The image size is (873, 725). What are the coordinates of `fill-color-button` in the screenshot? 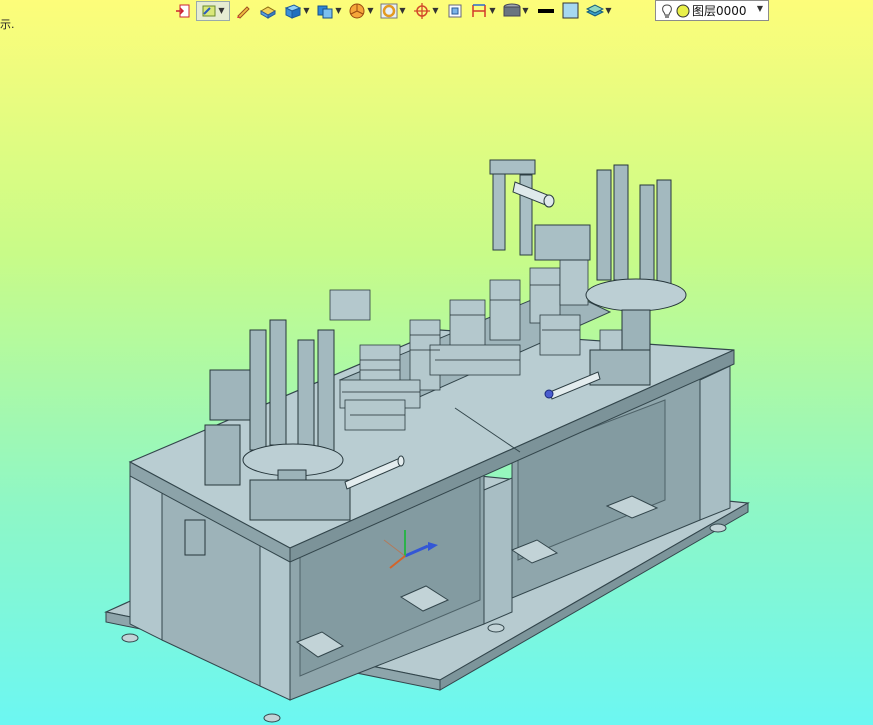 It's located at (571, 11).